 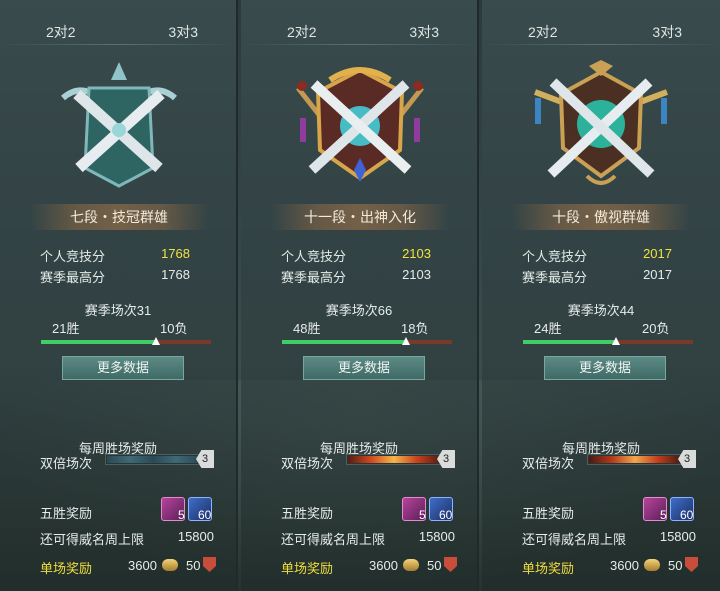 What do you see at coordinates (657, 253) in the screenshot?
I see `personal-score-value: 2017` at bounding box center [657, 253].